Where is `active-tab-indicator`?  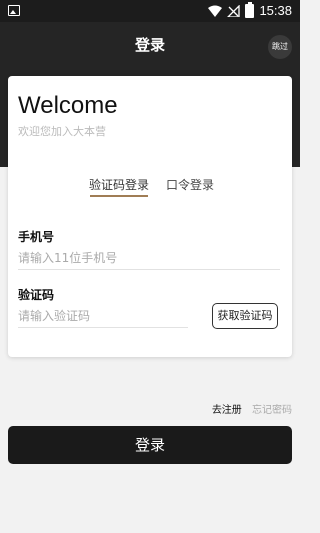
active-tab-indicator is located at coordinates (119, 196).